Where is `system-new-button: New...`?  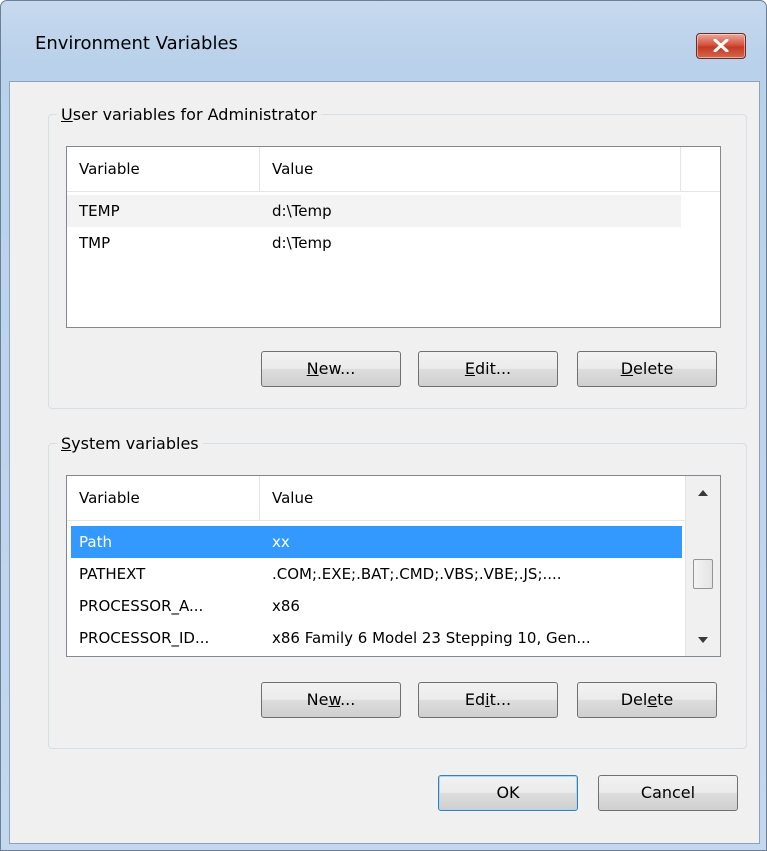 system-new-button: New... is located at coordinates (331, 700).